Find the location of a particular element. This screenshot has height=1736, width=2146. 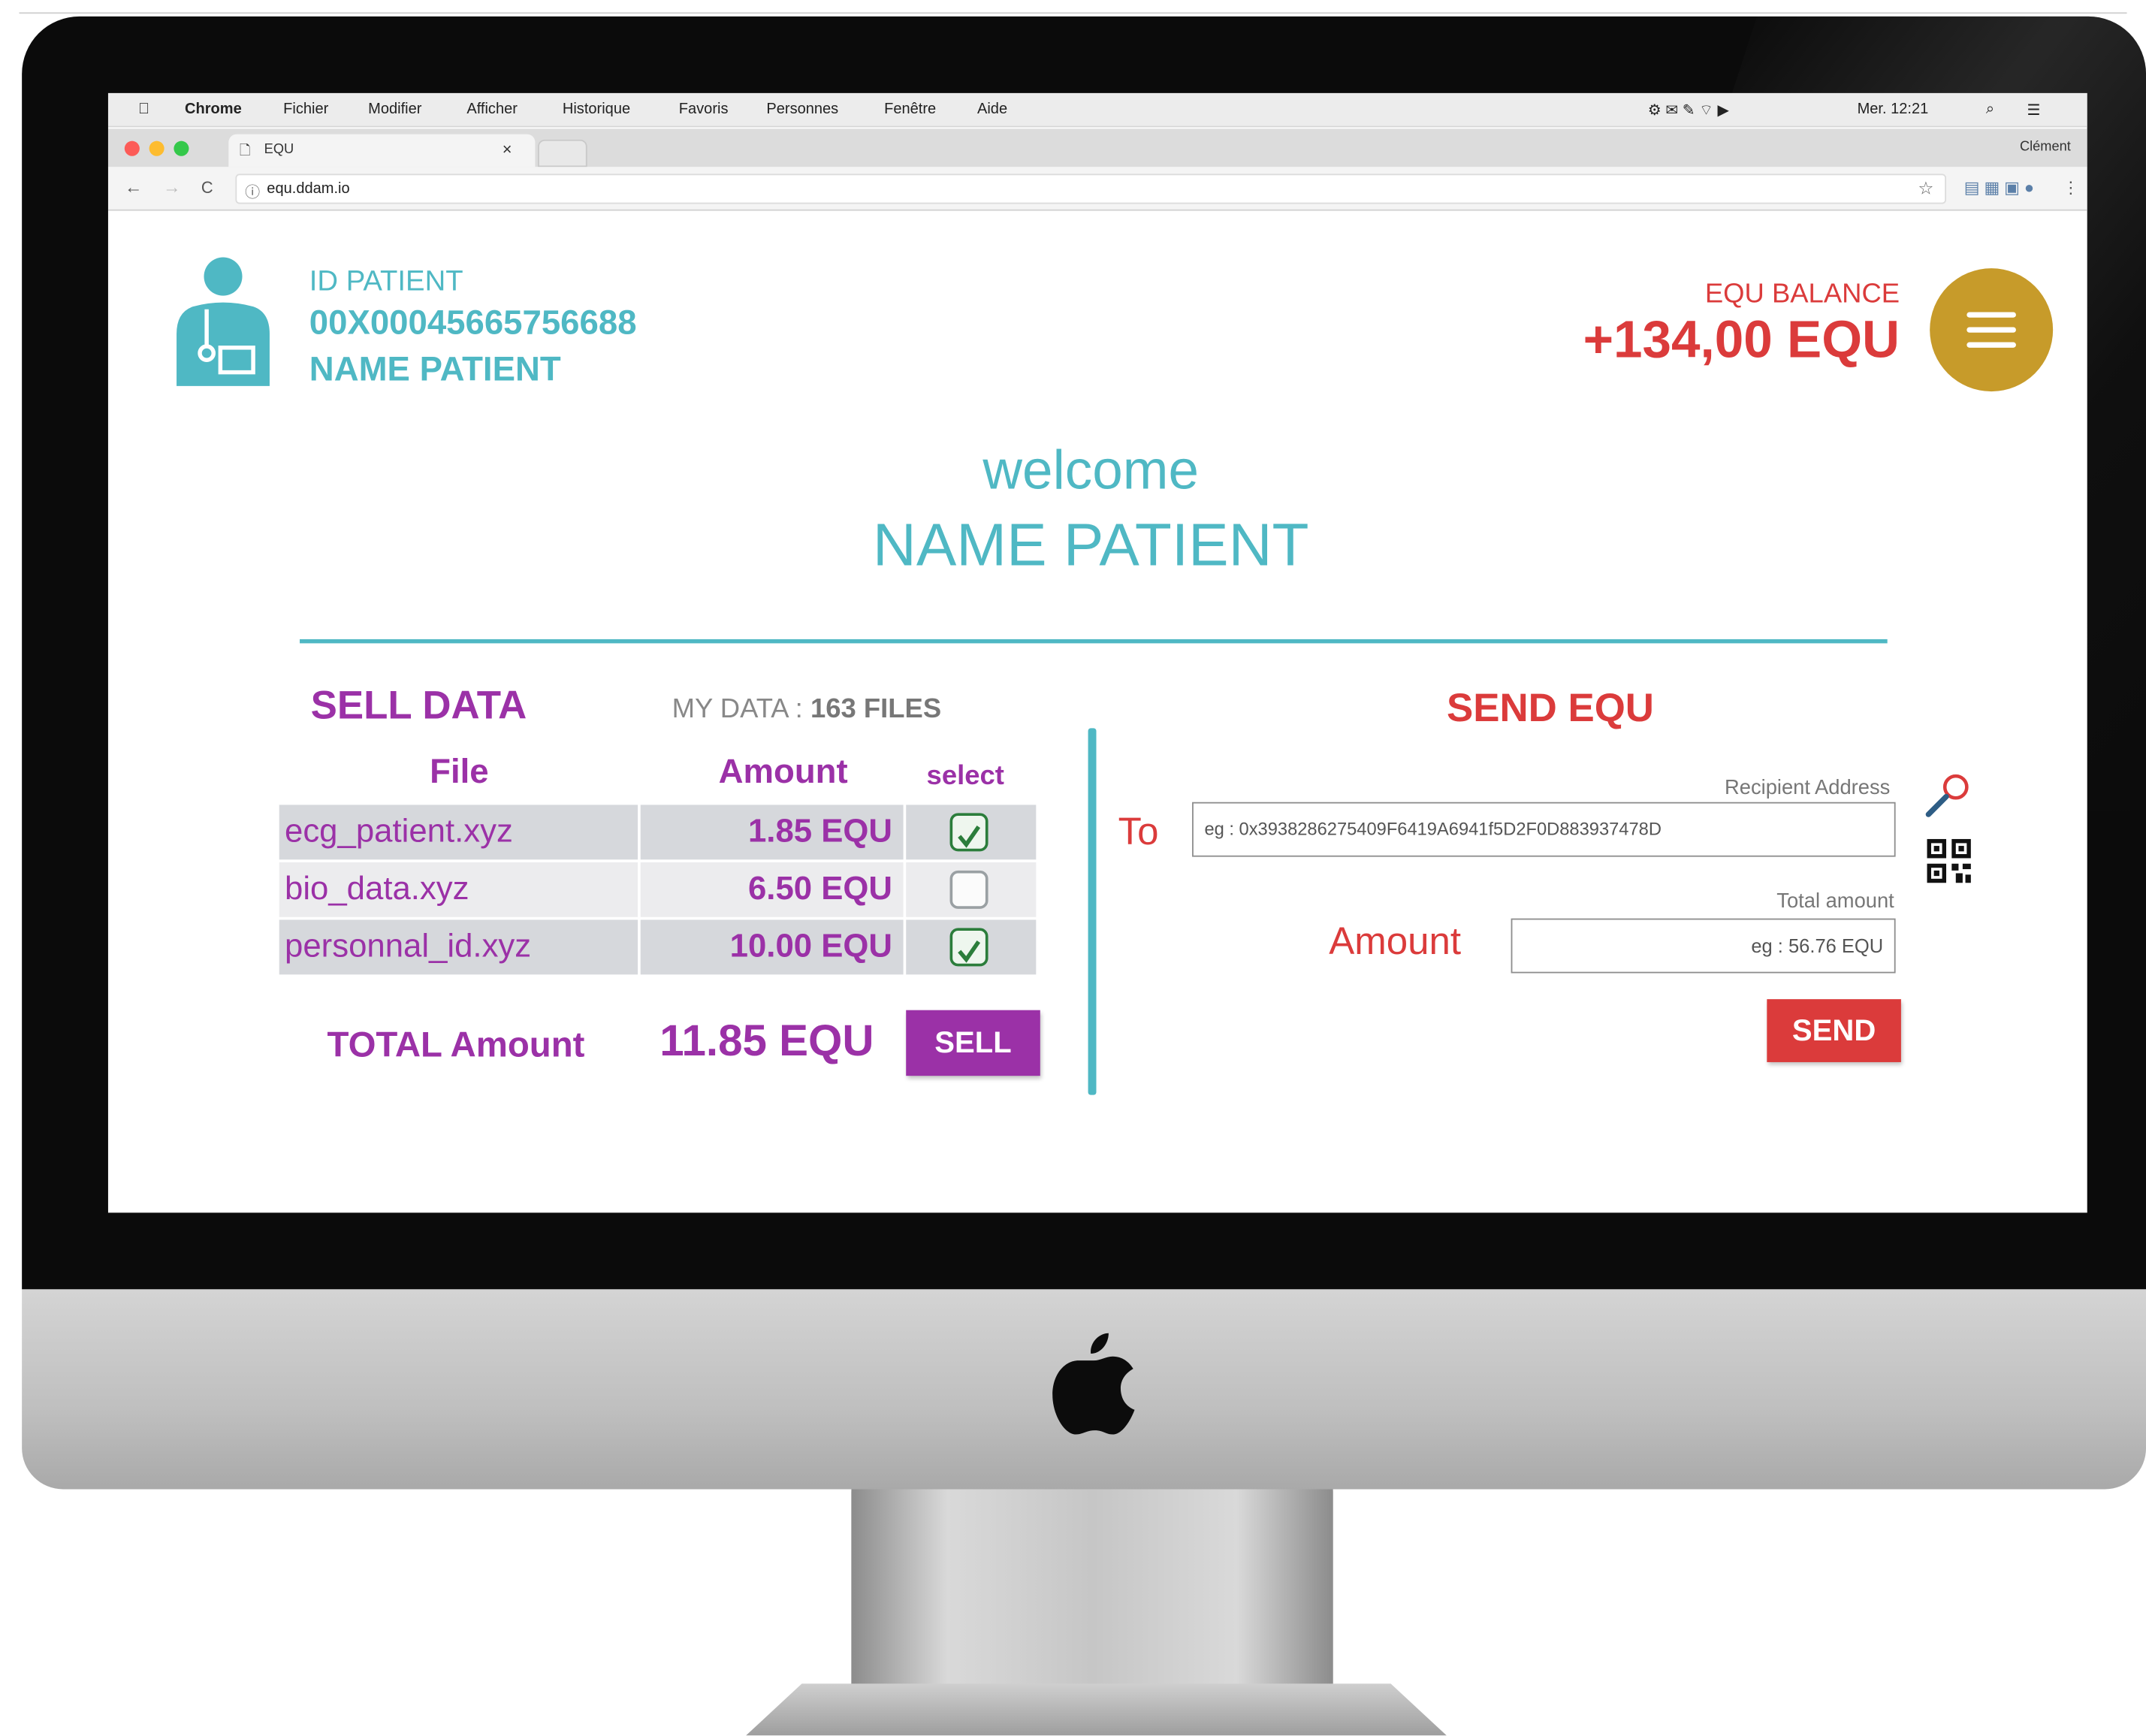

patient-name: NAME PATIENT is located at coordinates (435, 369).